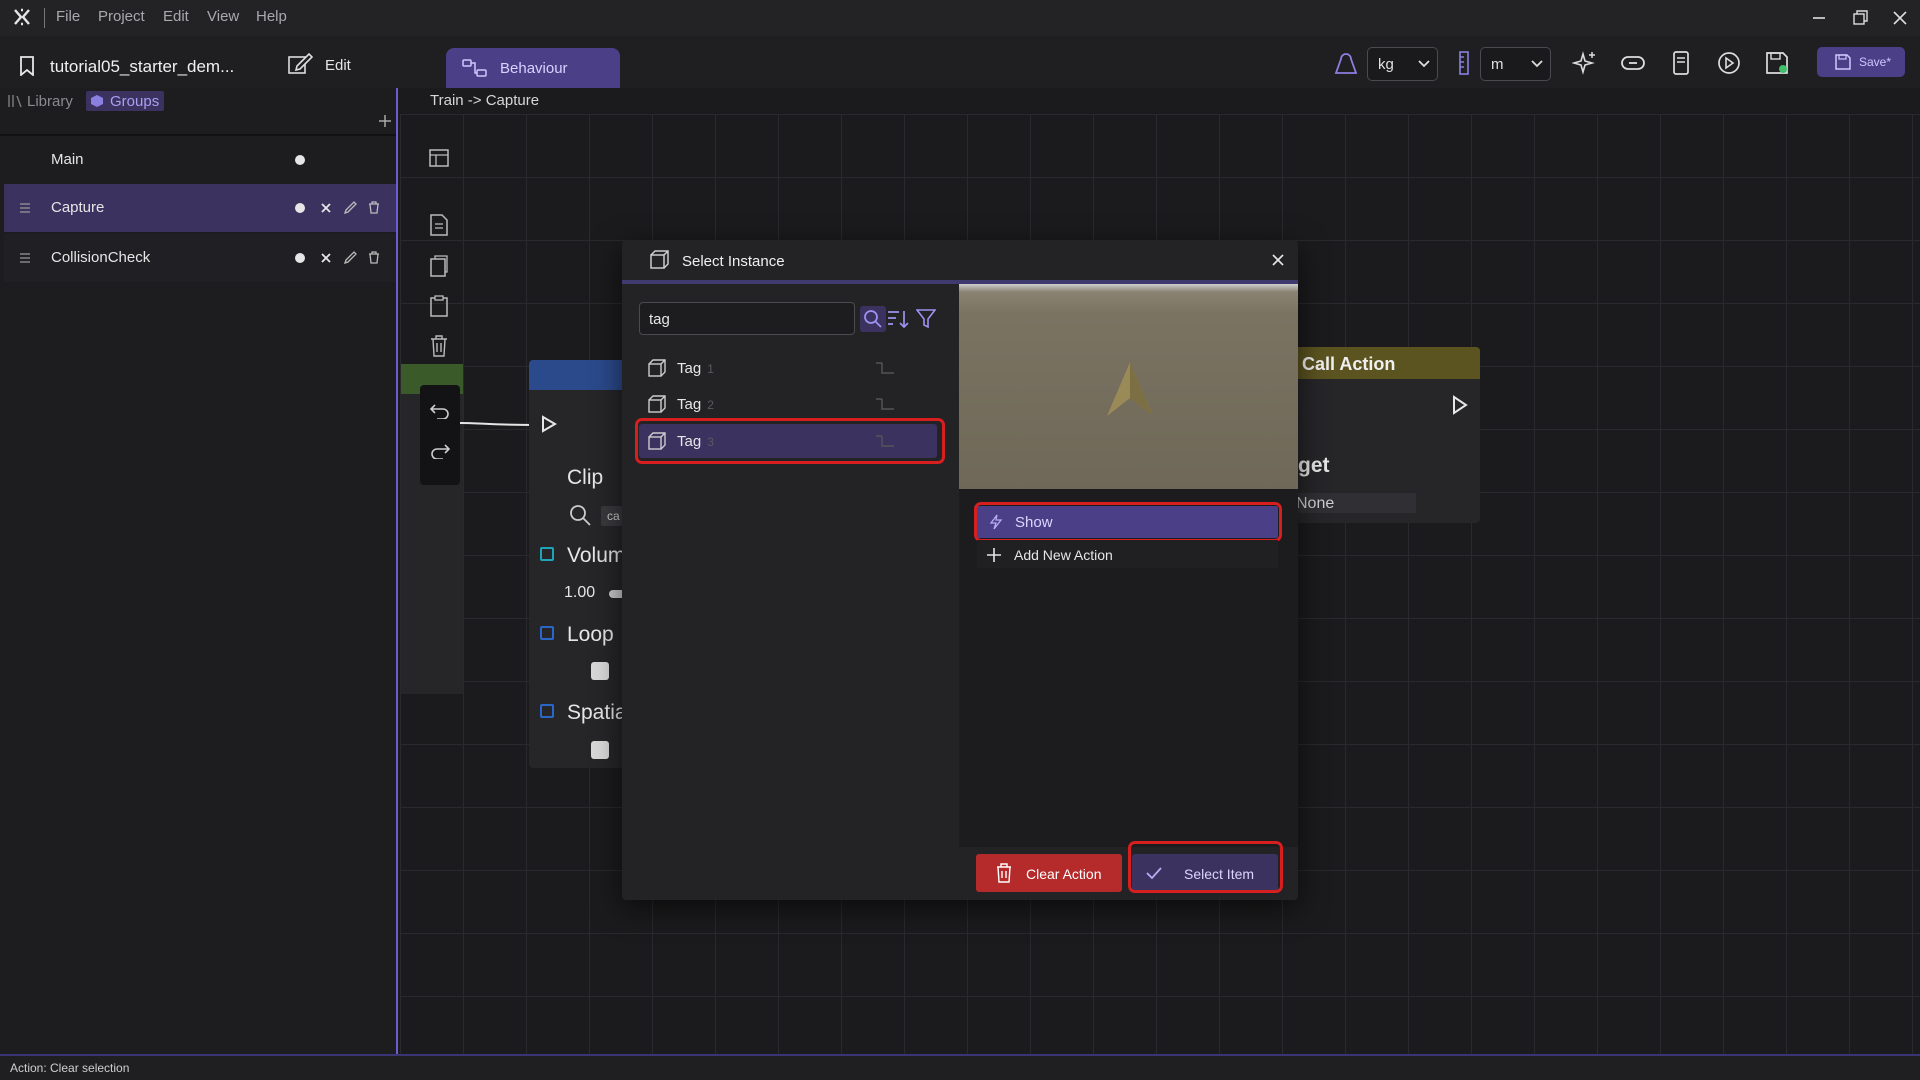 The height and width of the screenshot is (1080, 1920). I want to click on length-unit-select: m, so click(1515, 64).